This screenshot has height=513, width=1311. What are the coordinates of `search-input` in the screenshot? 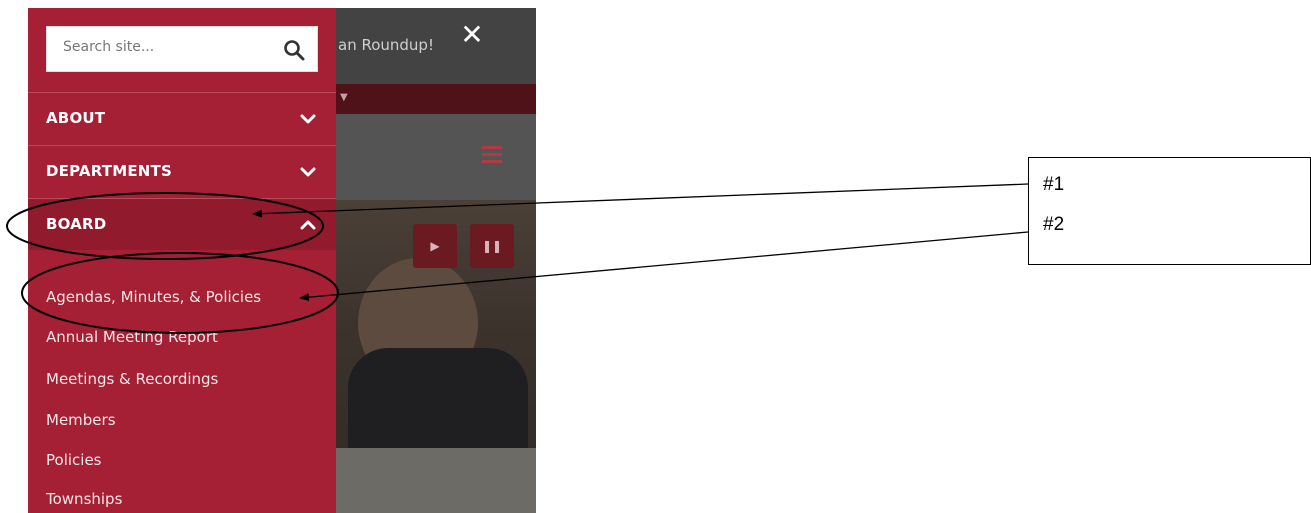 It's located at (163, 47).